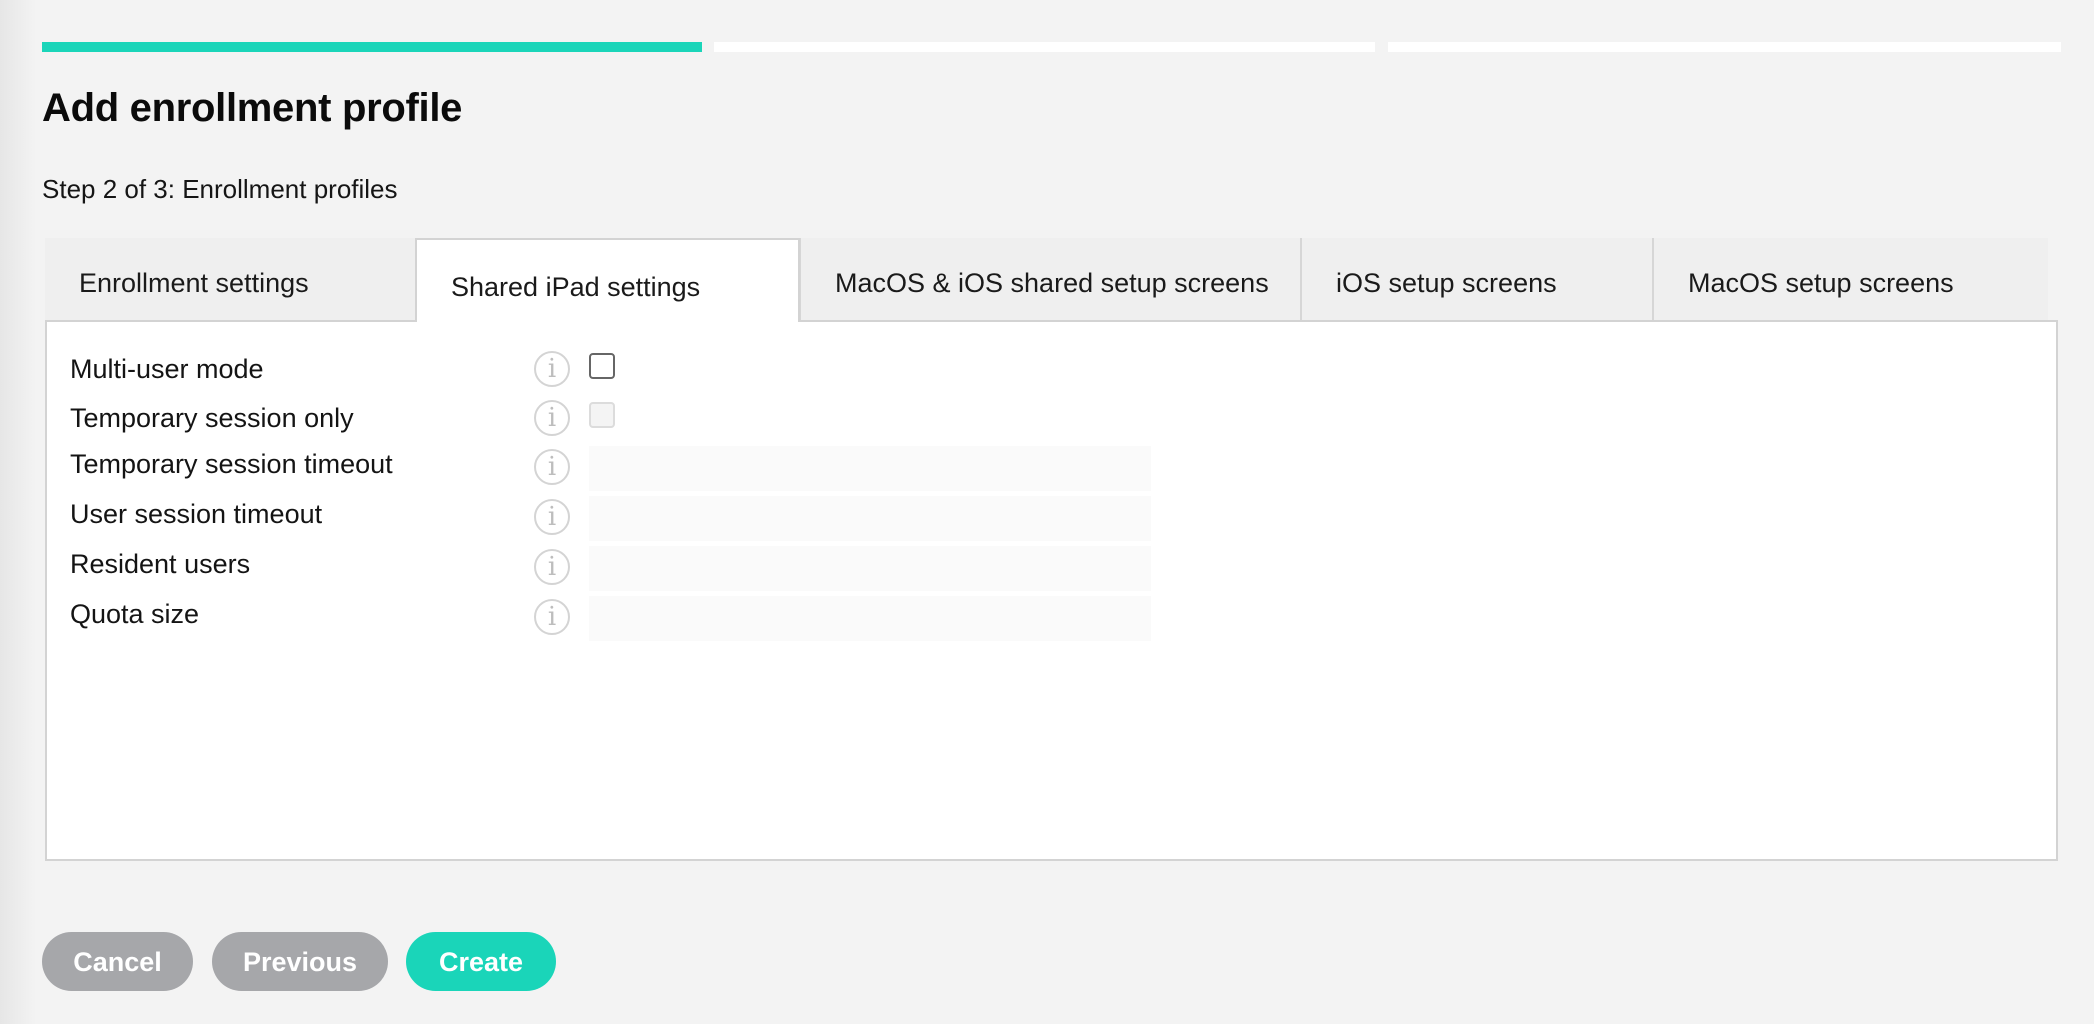 The image size is (2094, 1024). What do you see at coordinates (602, 366) in the screenshot?
I see `multi-user-mode-checkbox` at bounding box center [602, 366].